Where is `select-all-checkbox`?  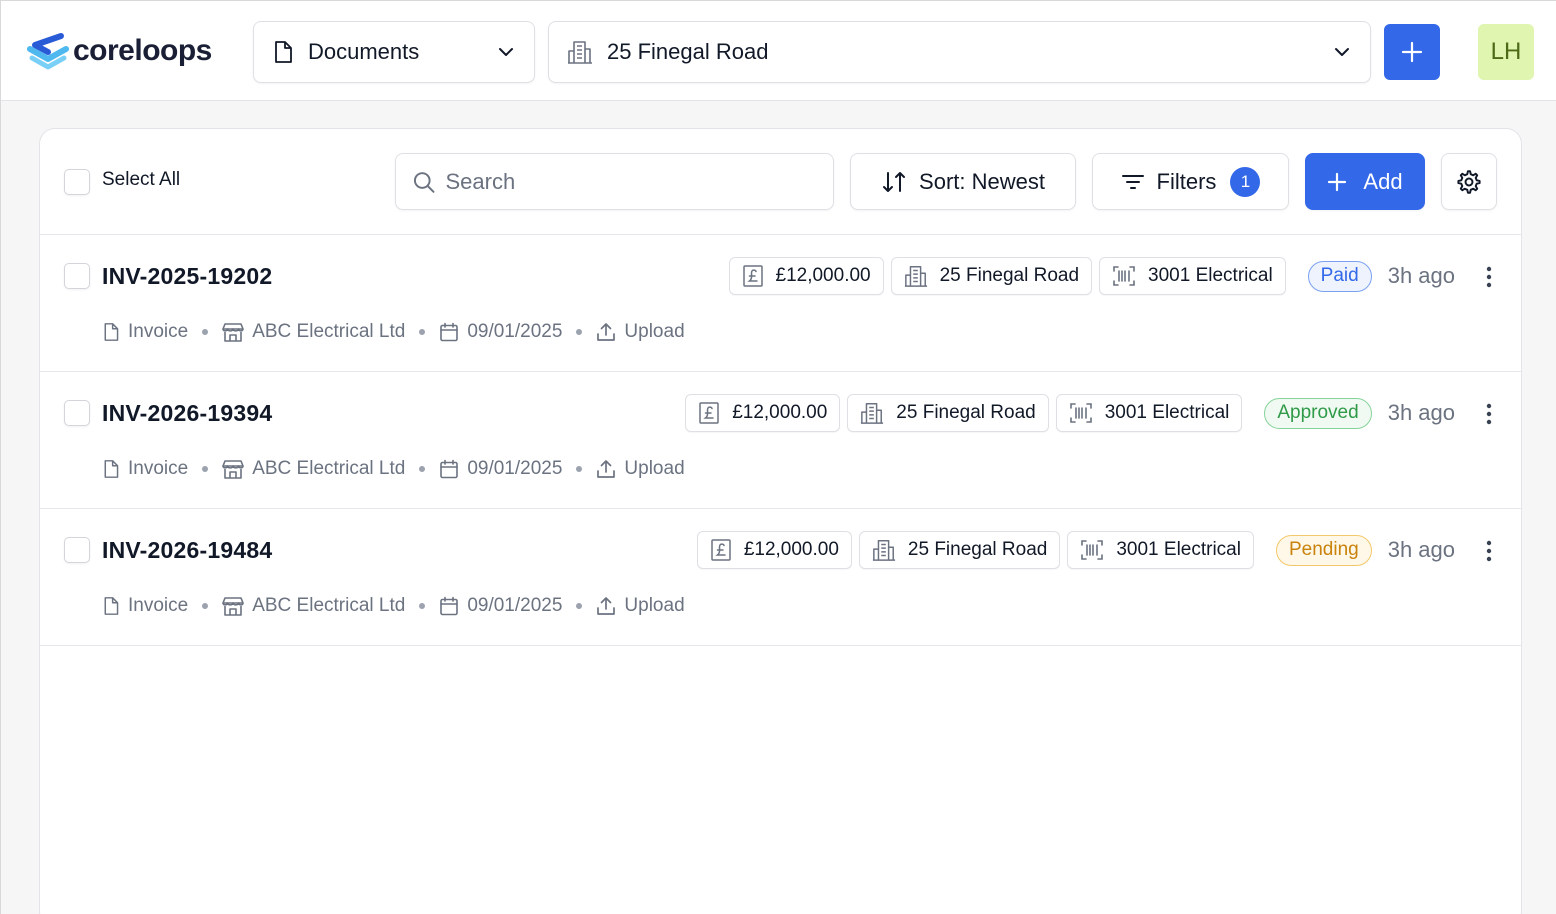
select-all-checkbox is located at coordinates (77, 182).